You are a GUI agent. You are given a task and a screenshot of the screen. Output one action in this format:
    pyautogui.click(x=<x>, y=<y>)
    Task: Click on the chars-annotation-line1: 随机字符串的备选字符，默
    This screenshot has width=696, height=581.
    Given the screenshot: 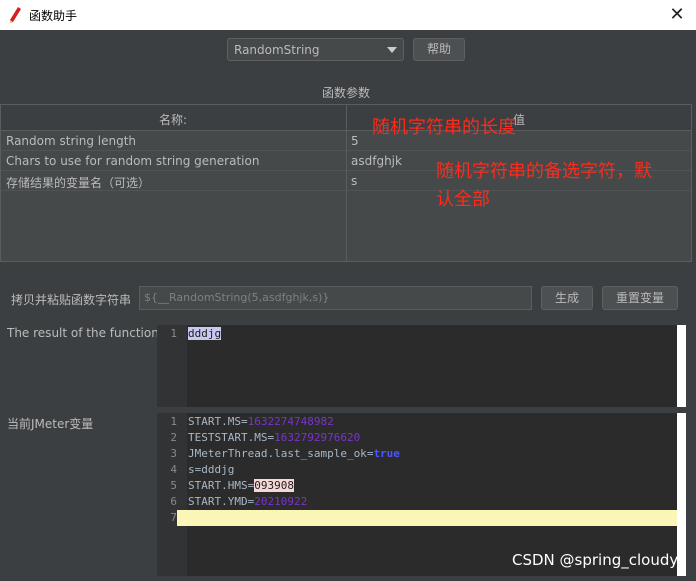 What is the action you would take?
    pyautogui.click(x=544, y=171)
    